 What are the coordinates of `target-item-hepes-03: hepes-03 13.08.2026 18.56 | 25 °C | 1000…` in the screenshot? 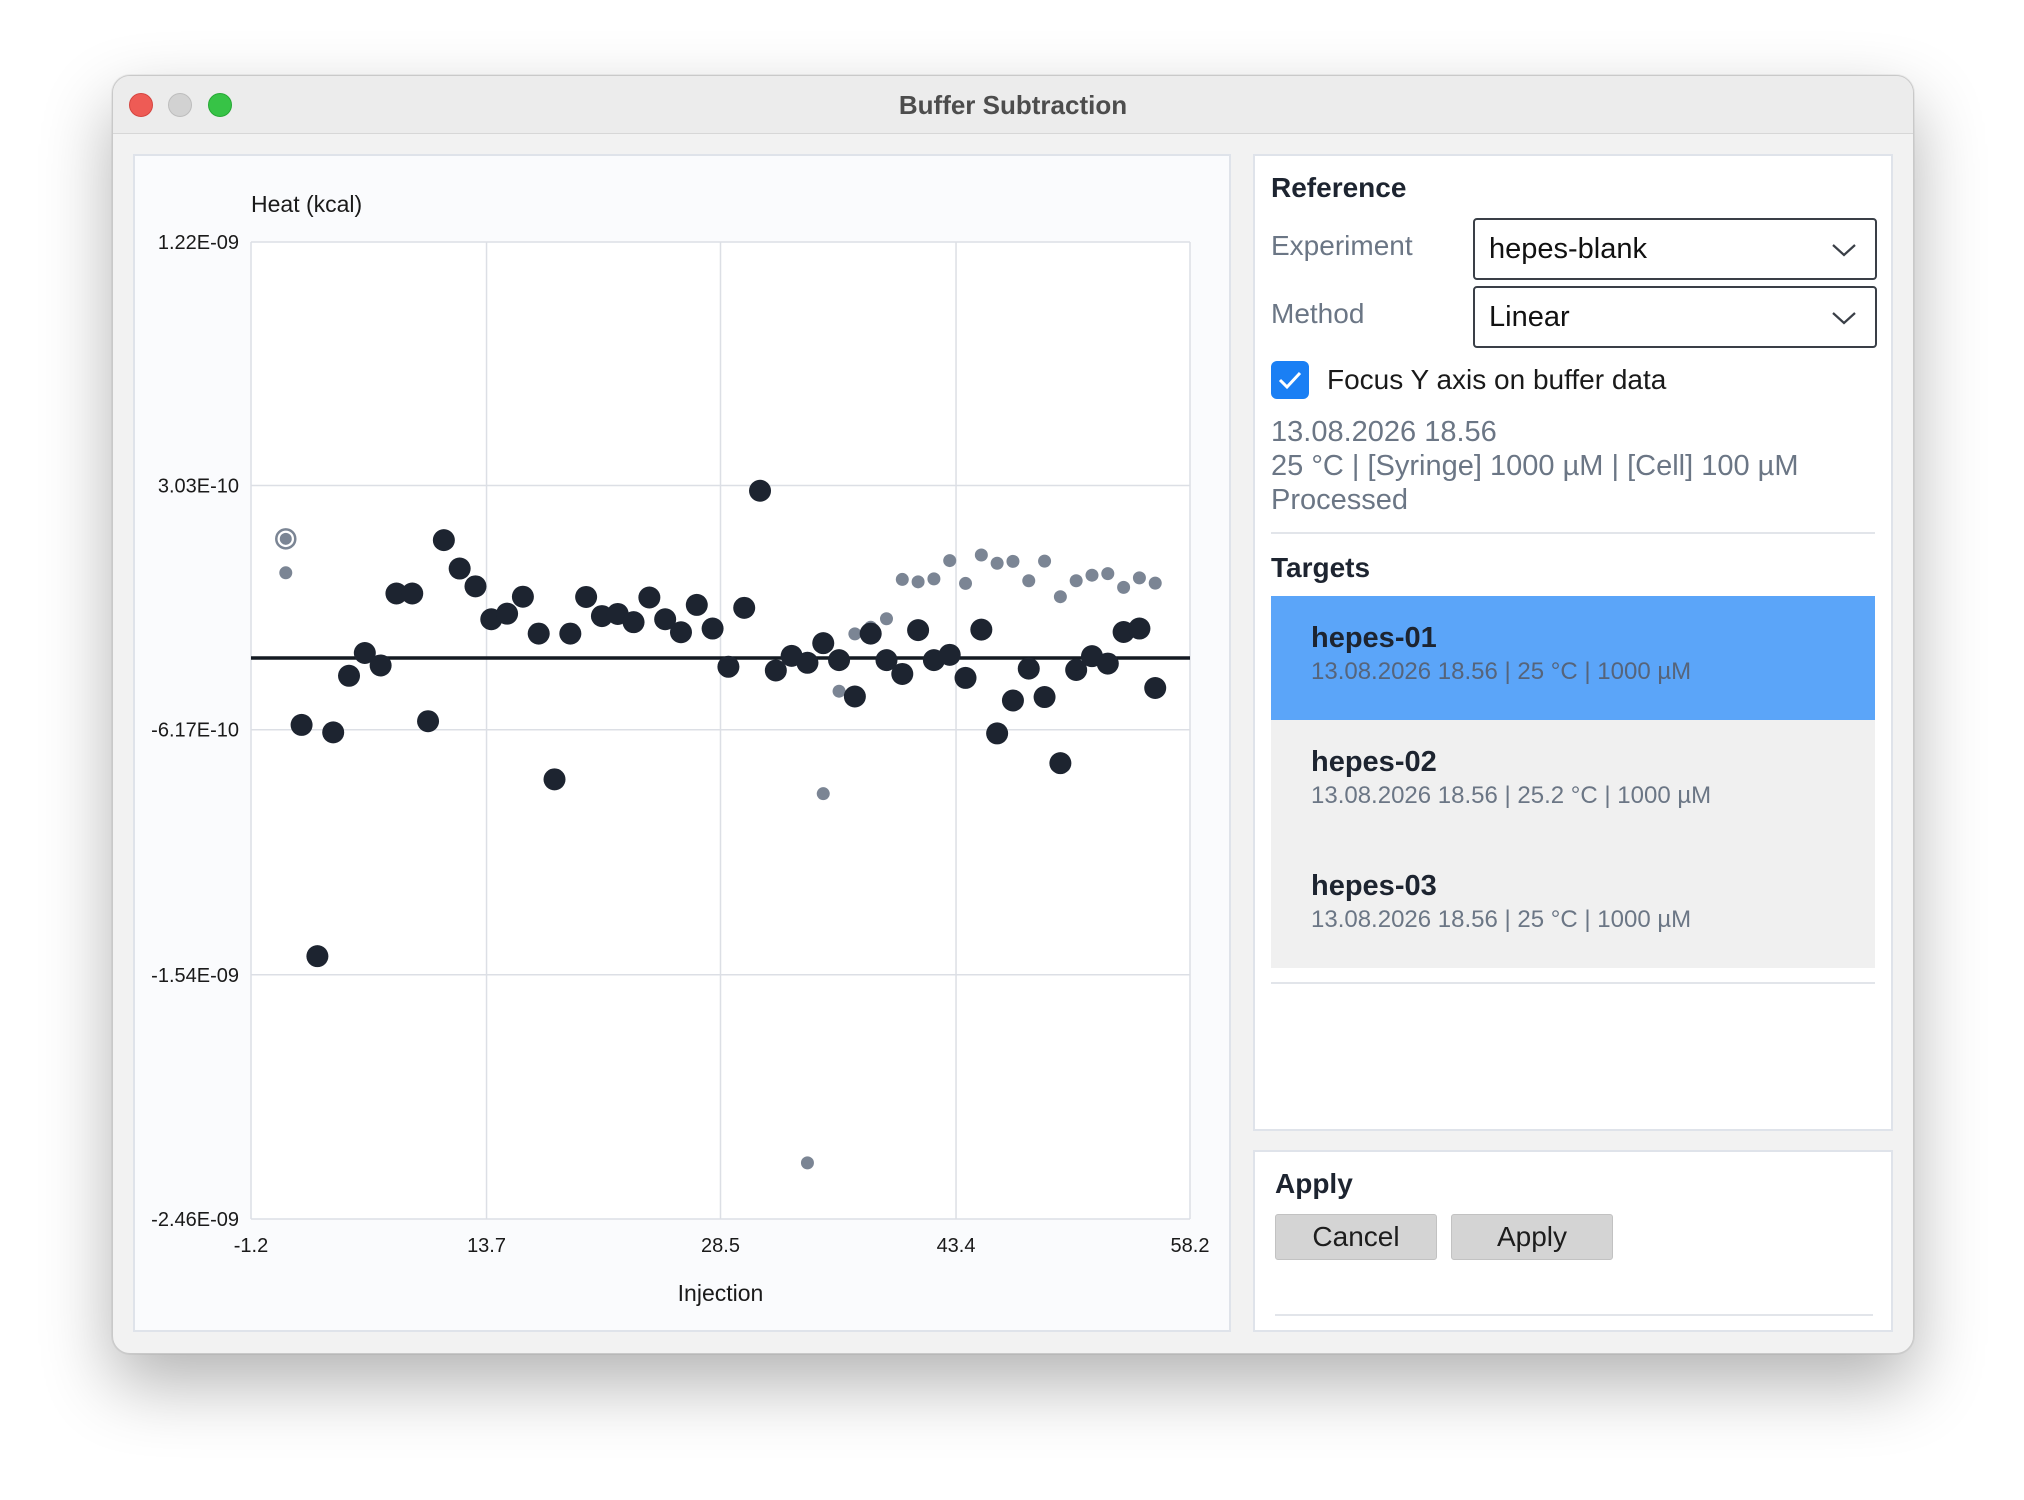 It's located at (1573, 906).